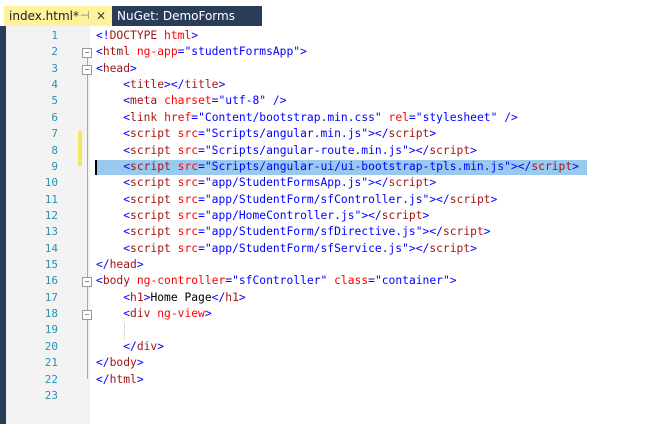 The height and width of the screenshot is (424, 650). What do you see at coordinates (178, 117) in the screenshot?
I see `attribute-name-token: href` at bounding box center [178, 117].